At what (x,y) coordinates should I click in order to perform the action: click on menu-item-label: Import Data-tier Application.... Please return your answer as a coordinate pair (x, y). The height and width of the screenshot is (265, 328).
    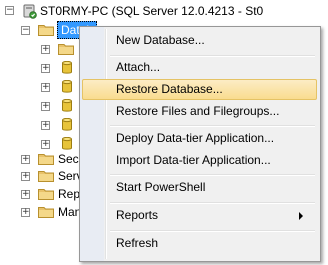
    Looking at the image, I should click on (193, 160).